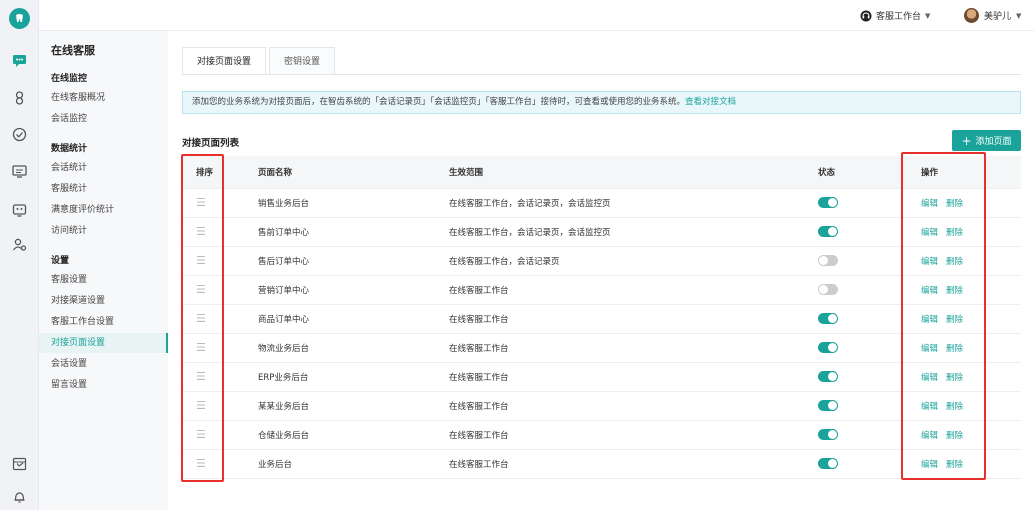 Image resolution: width=1035 pixels, height=510 pixels. Describe the element at coordinates (202, 318) in the screenshot. I see `highlight-sort-column` at that location.